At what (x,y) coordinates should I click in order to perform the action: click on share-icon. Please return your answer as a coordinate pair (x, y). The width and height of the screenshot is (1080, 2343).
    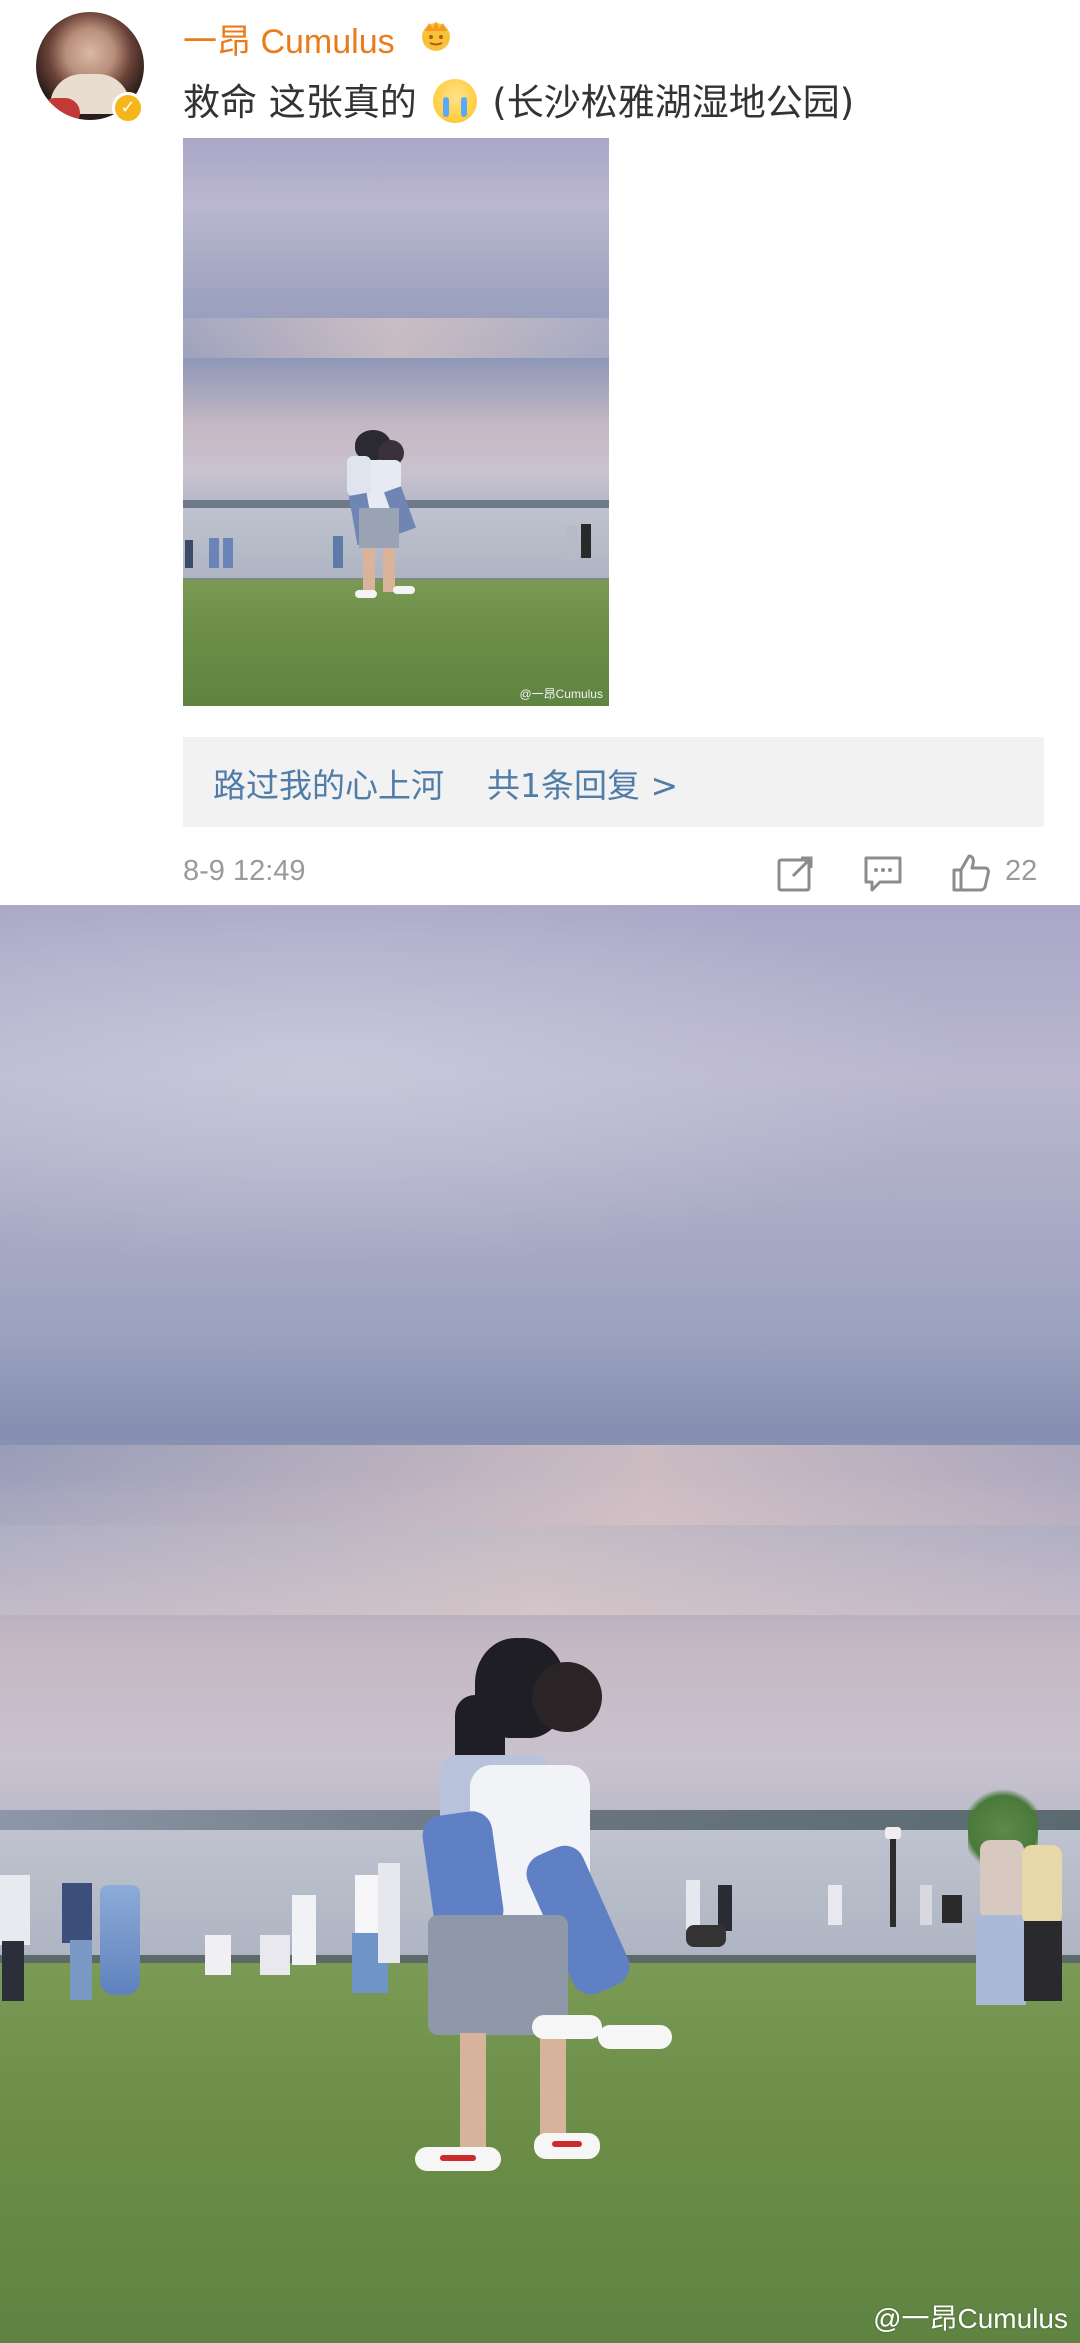
    Looking at the image, I should click on (796, 873).